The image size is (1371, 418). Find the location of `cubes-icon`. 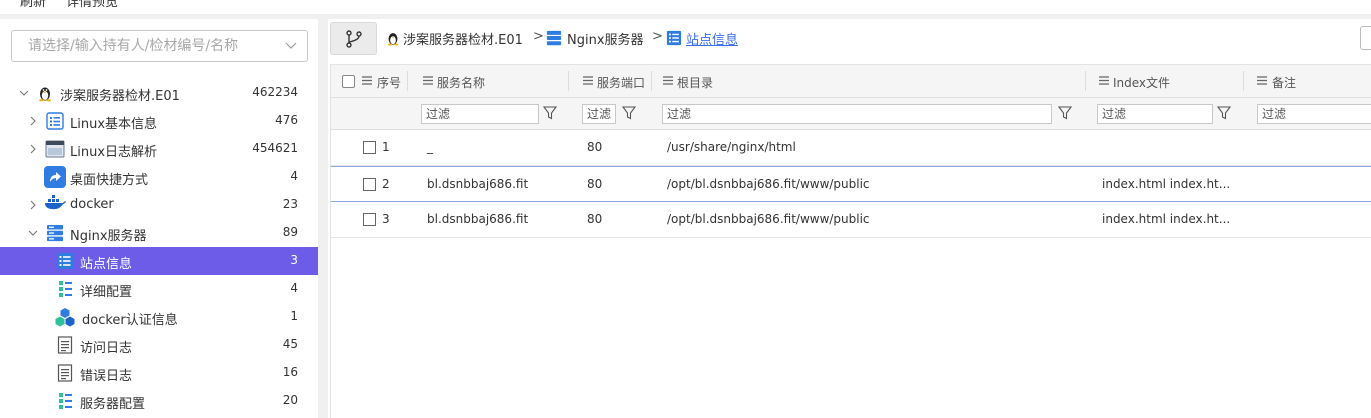

cubes-icon is located at coordinates (65, 317).